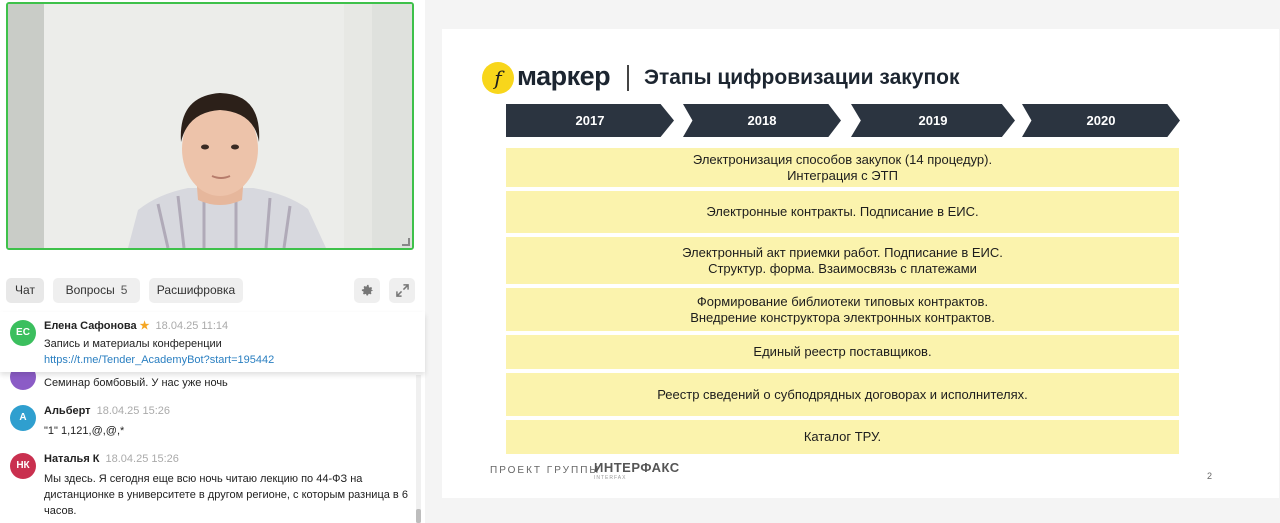 The height and width of the screenshot is (523, 1280). I want to click on tab-questions-label: Вопросы, so click(90, 290).